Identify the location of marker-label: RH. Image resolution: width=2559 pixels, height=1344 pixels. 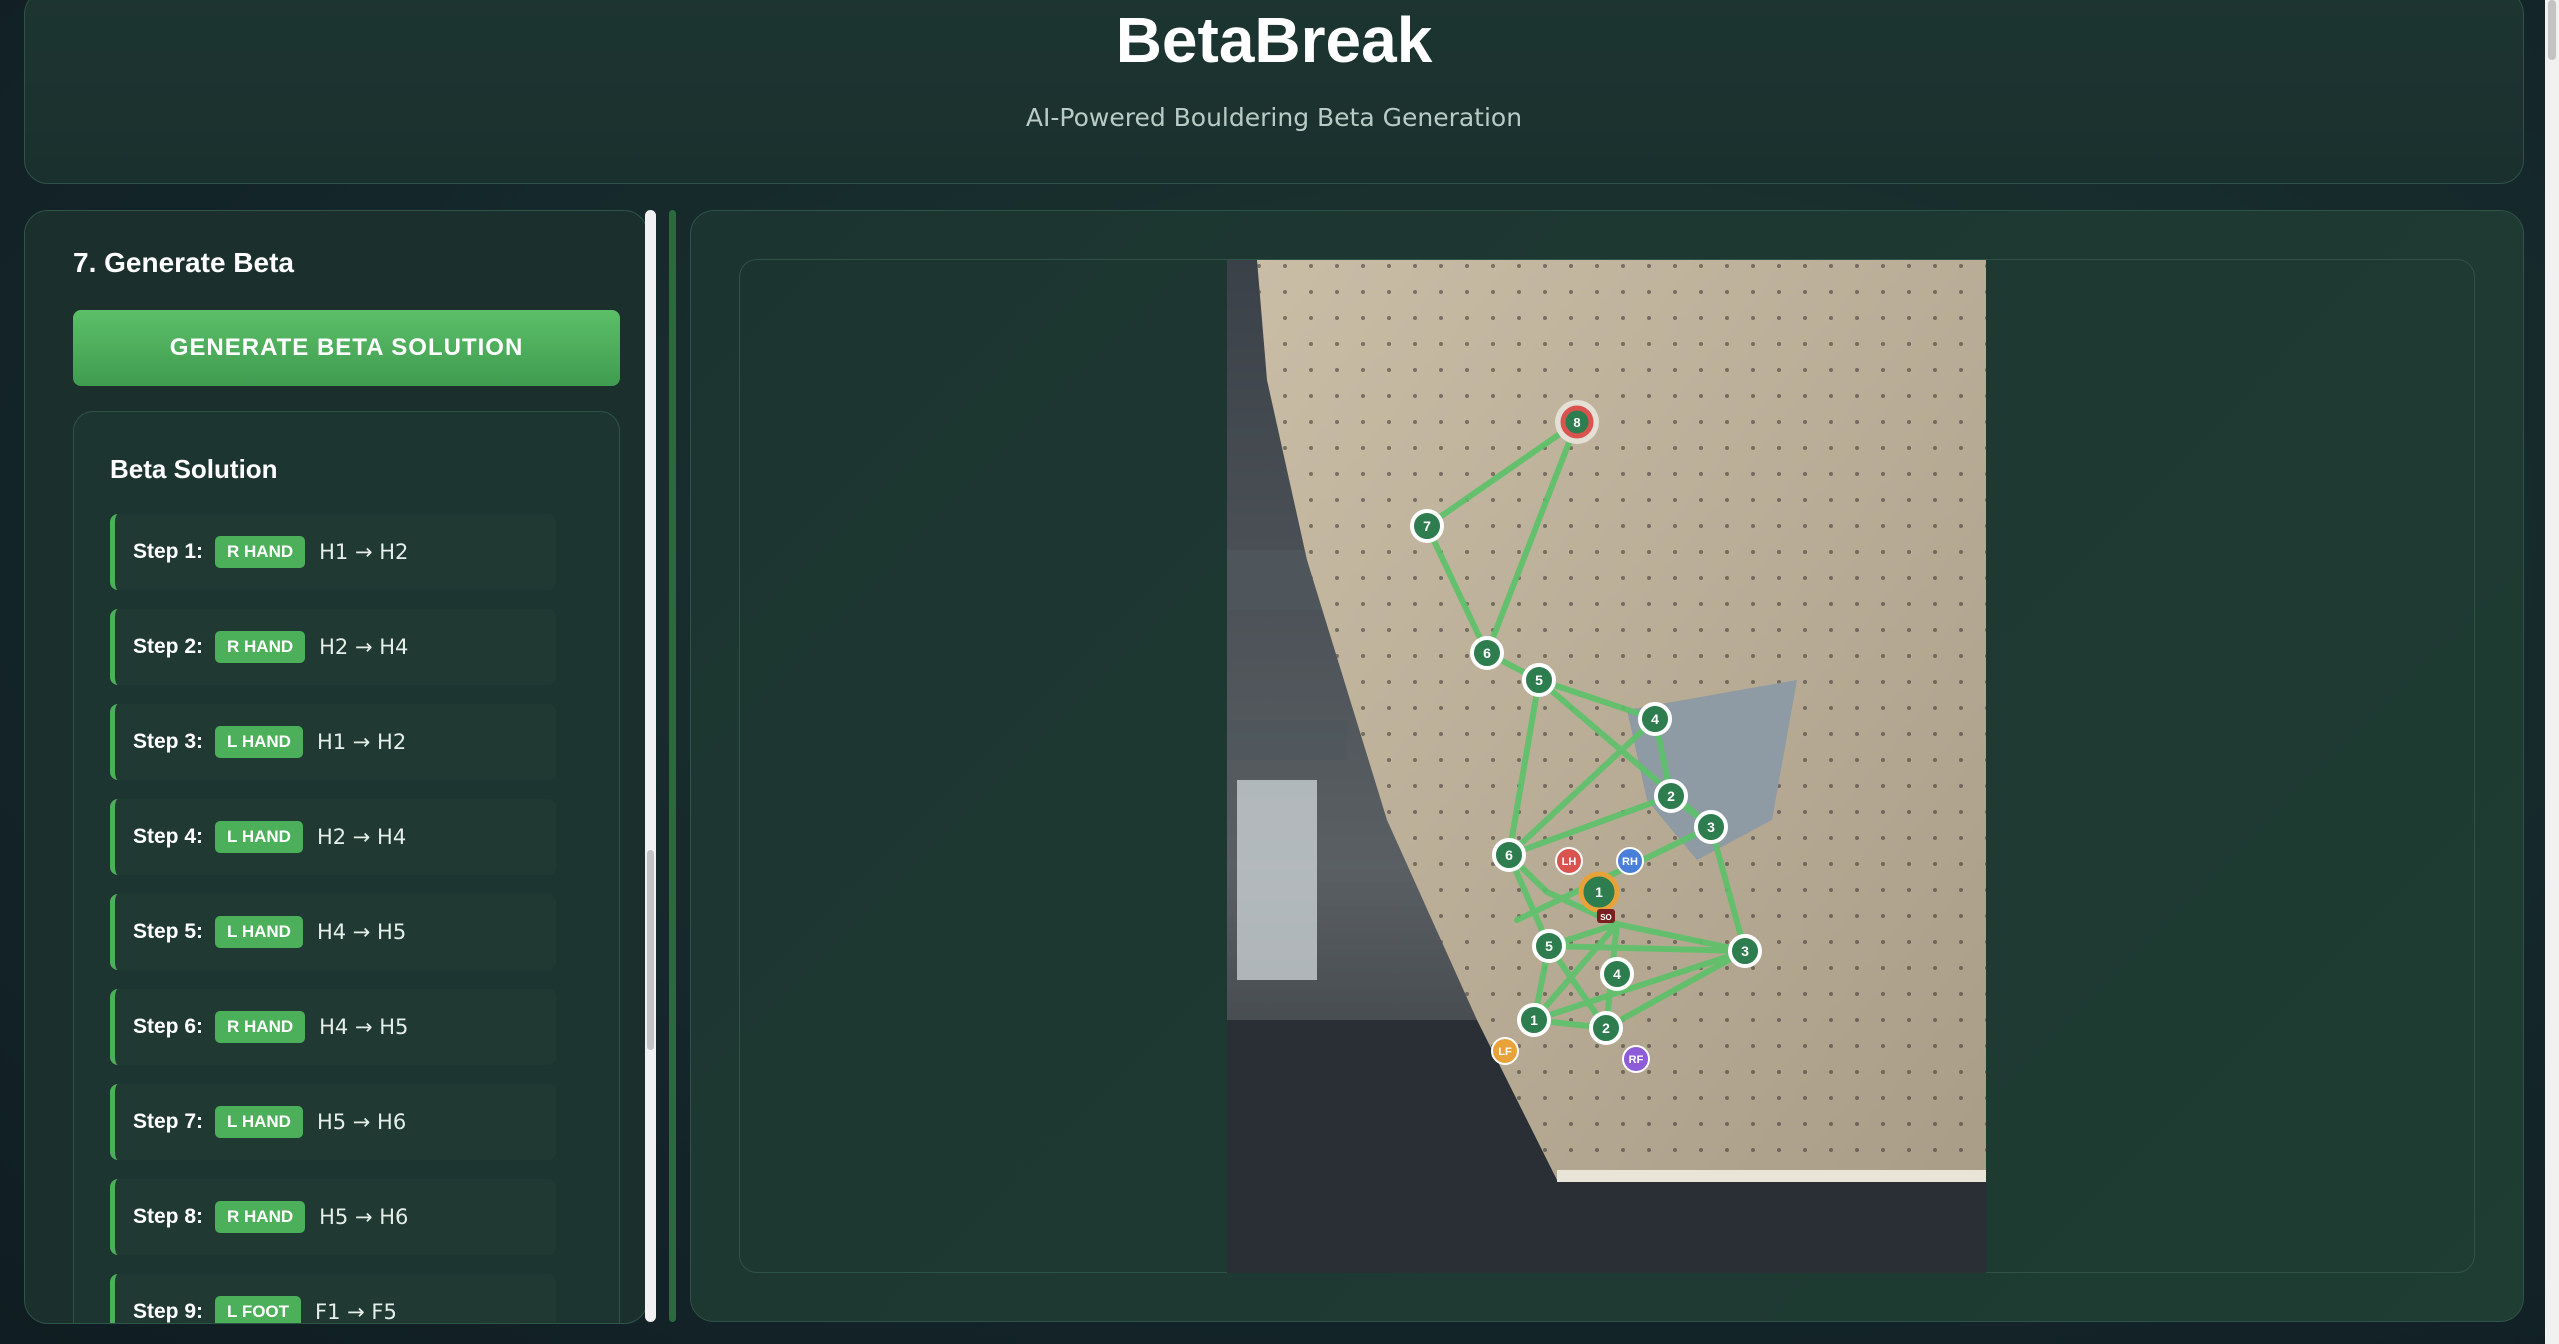
(1630, 862).